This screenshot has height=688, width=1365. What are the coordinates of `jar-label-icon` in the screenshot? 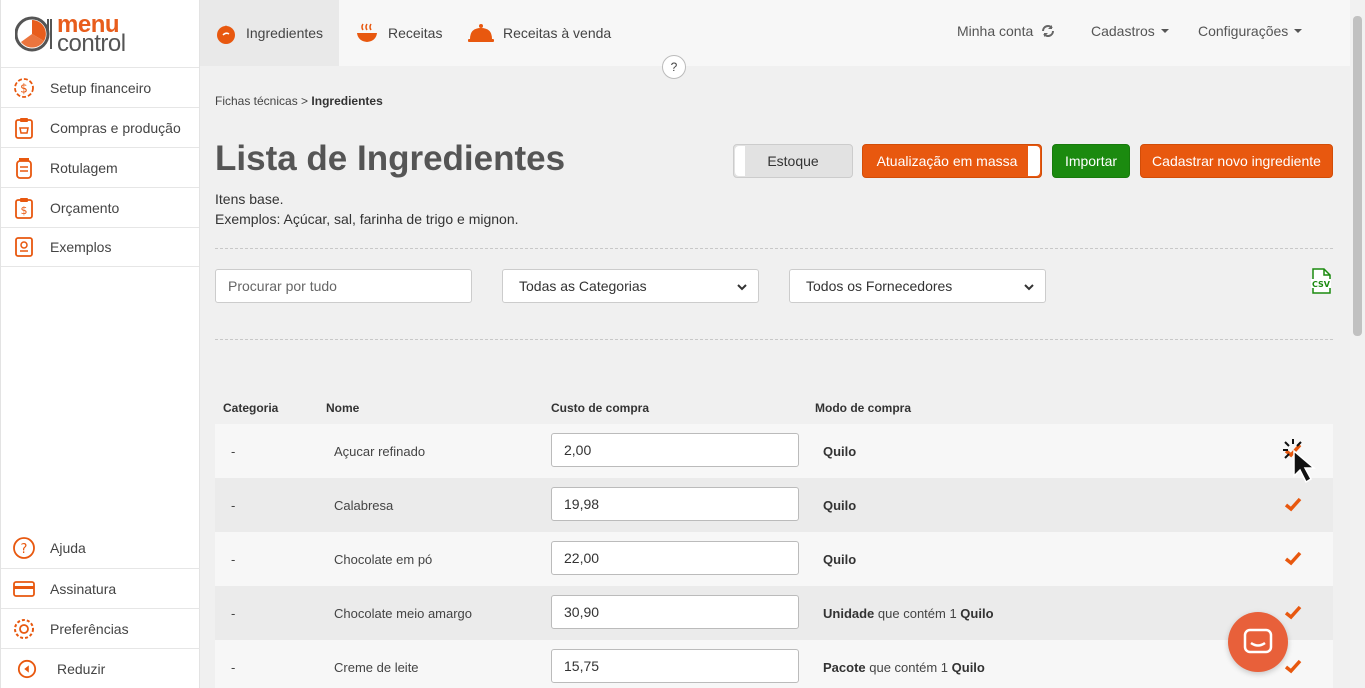 It's located at (24, 168).